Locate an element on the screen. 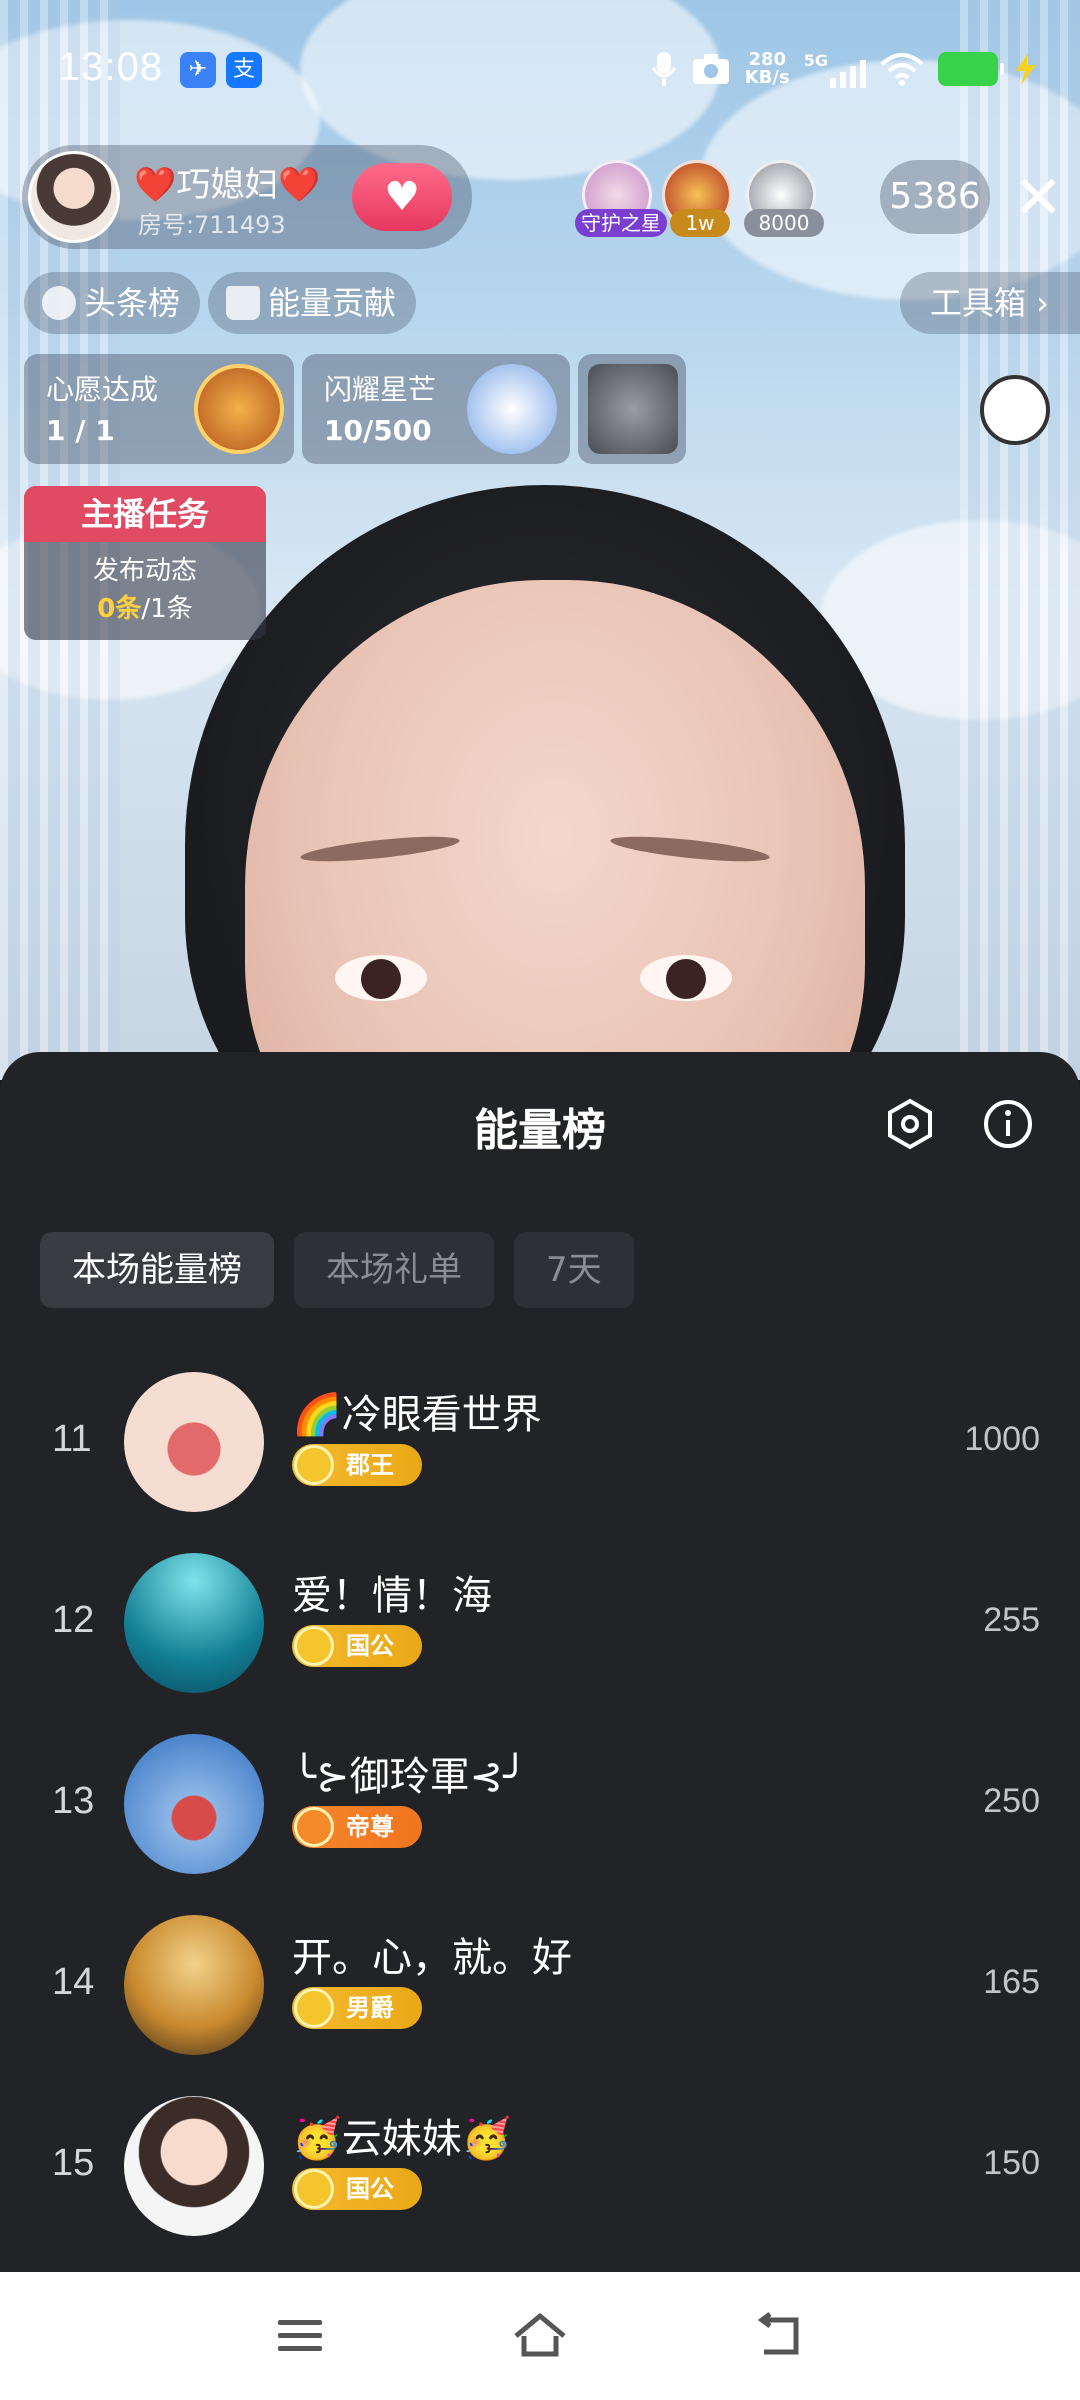 This screenshot has height=2400, width=1080. flame-icon is located at coordinates (59, 303).